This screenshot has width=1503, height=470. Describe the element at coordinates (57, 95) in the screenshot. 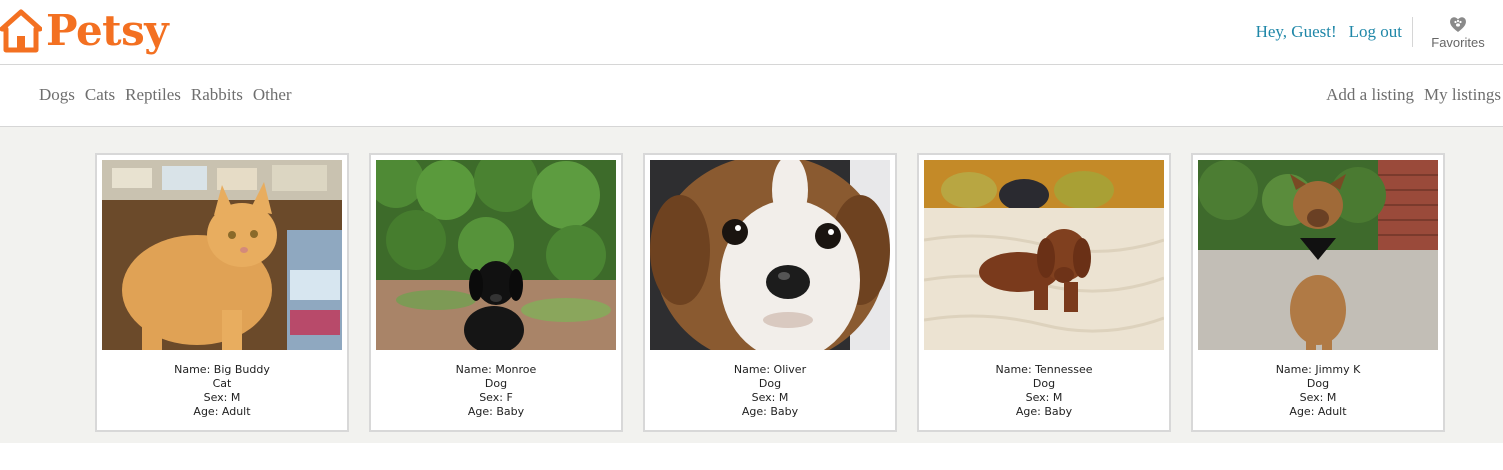

I see `nav-item-dogs: Dogs` at that location.